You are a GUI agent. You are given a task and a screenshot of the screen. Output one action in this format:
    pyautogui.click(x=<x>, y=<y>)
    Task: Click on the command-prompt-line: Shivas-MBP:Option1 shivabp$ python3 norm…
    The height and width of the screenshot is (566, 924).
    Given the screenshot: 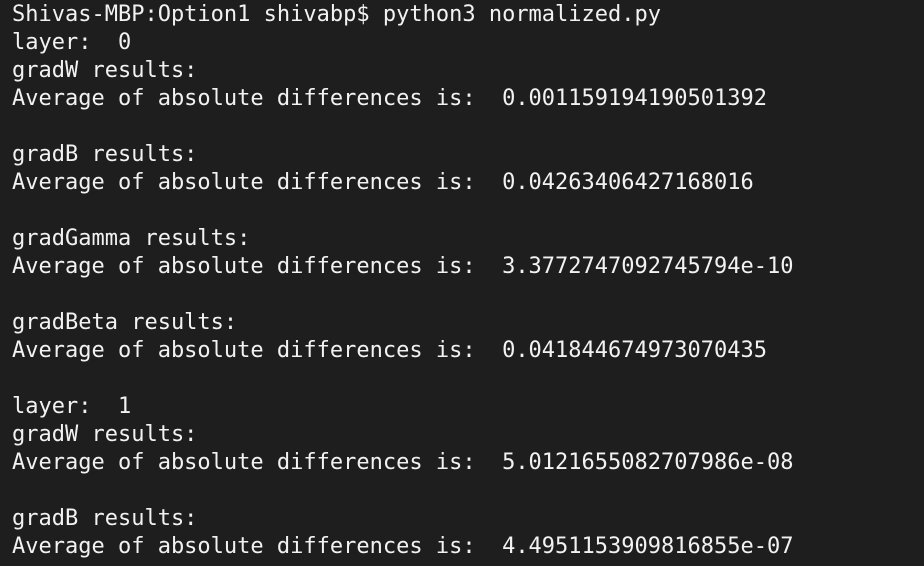 What is the action you would take?
    pyautogui.click(x=337, y=14)
    